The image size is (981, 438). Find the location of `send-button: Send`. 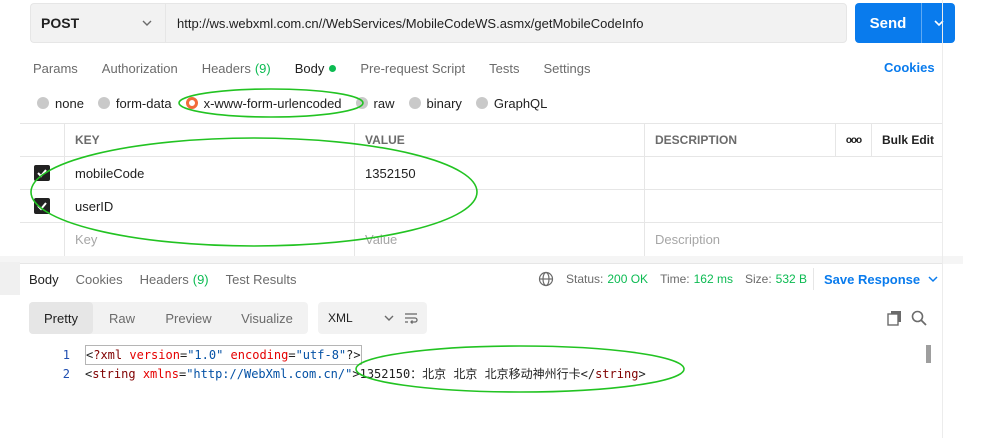

send-button: Send is located at coordinates (905, 23).